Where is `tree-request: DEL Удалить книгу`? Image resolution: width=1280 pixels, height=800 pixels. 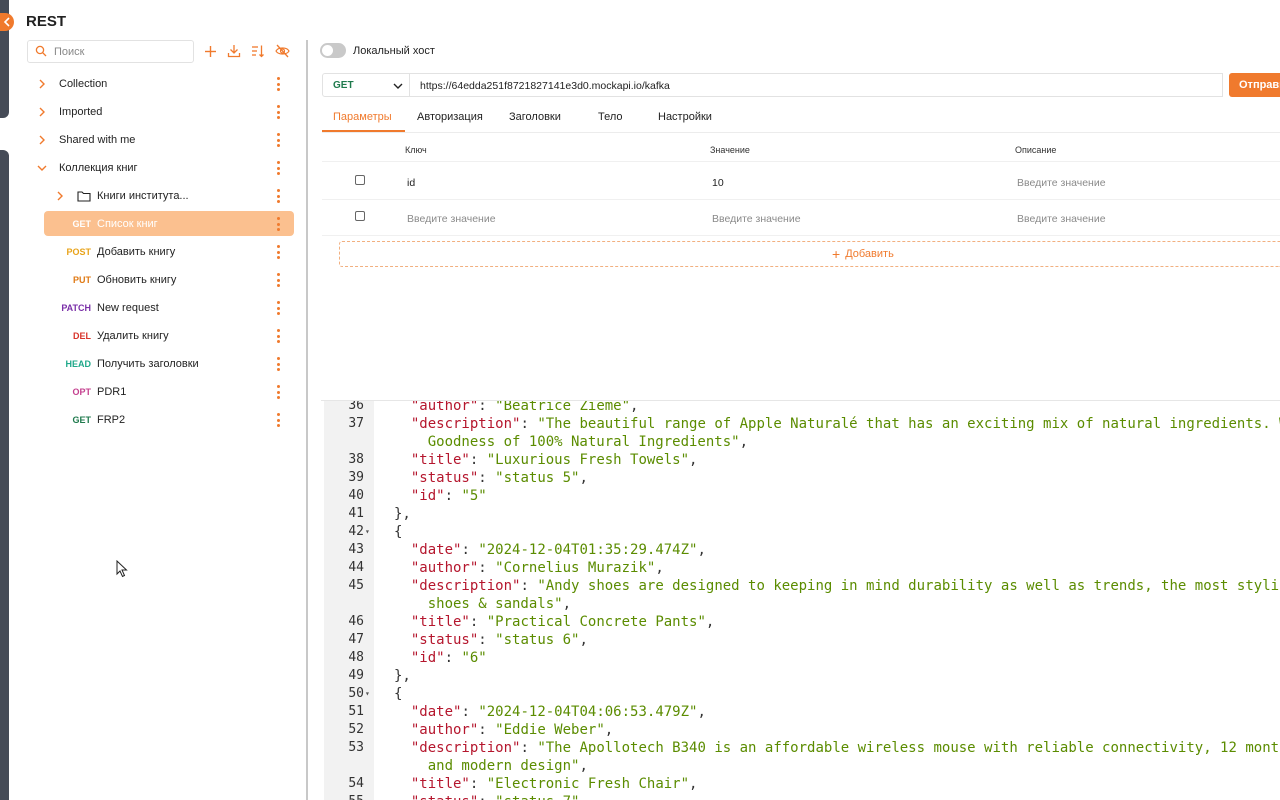 tree-request: DEL Удалить книгу is located at coordinates (162, 336).